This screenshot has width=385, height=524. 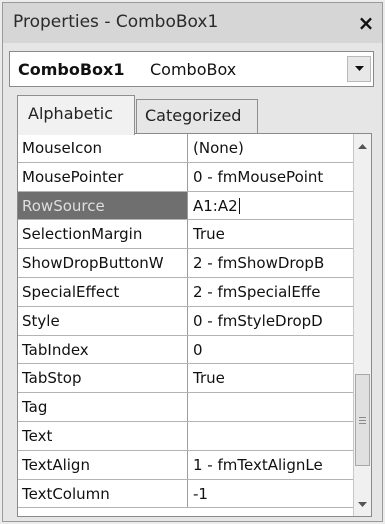 I want to click on title-bar: Properties - ComboBox1 ×, so click(x=192, y=23).